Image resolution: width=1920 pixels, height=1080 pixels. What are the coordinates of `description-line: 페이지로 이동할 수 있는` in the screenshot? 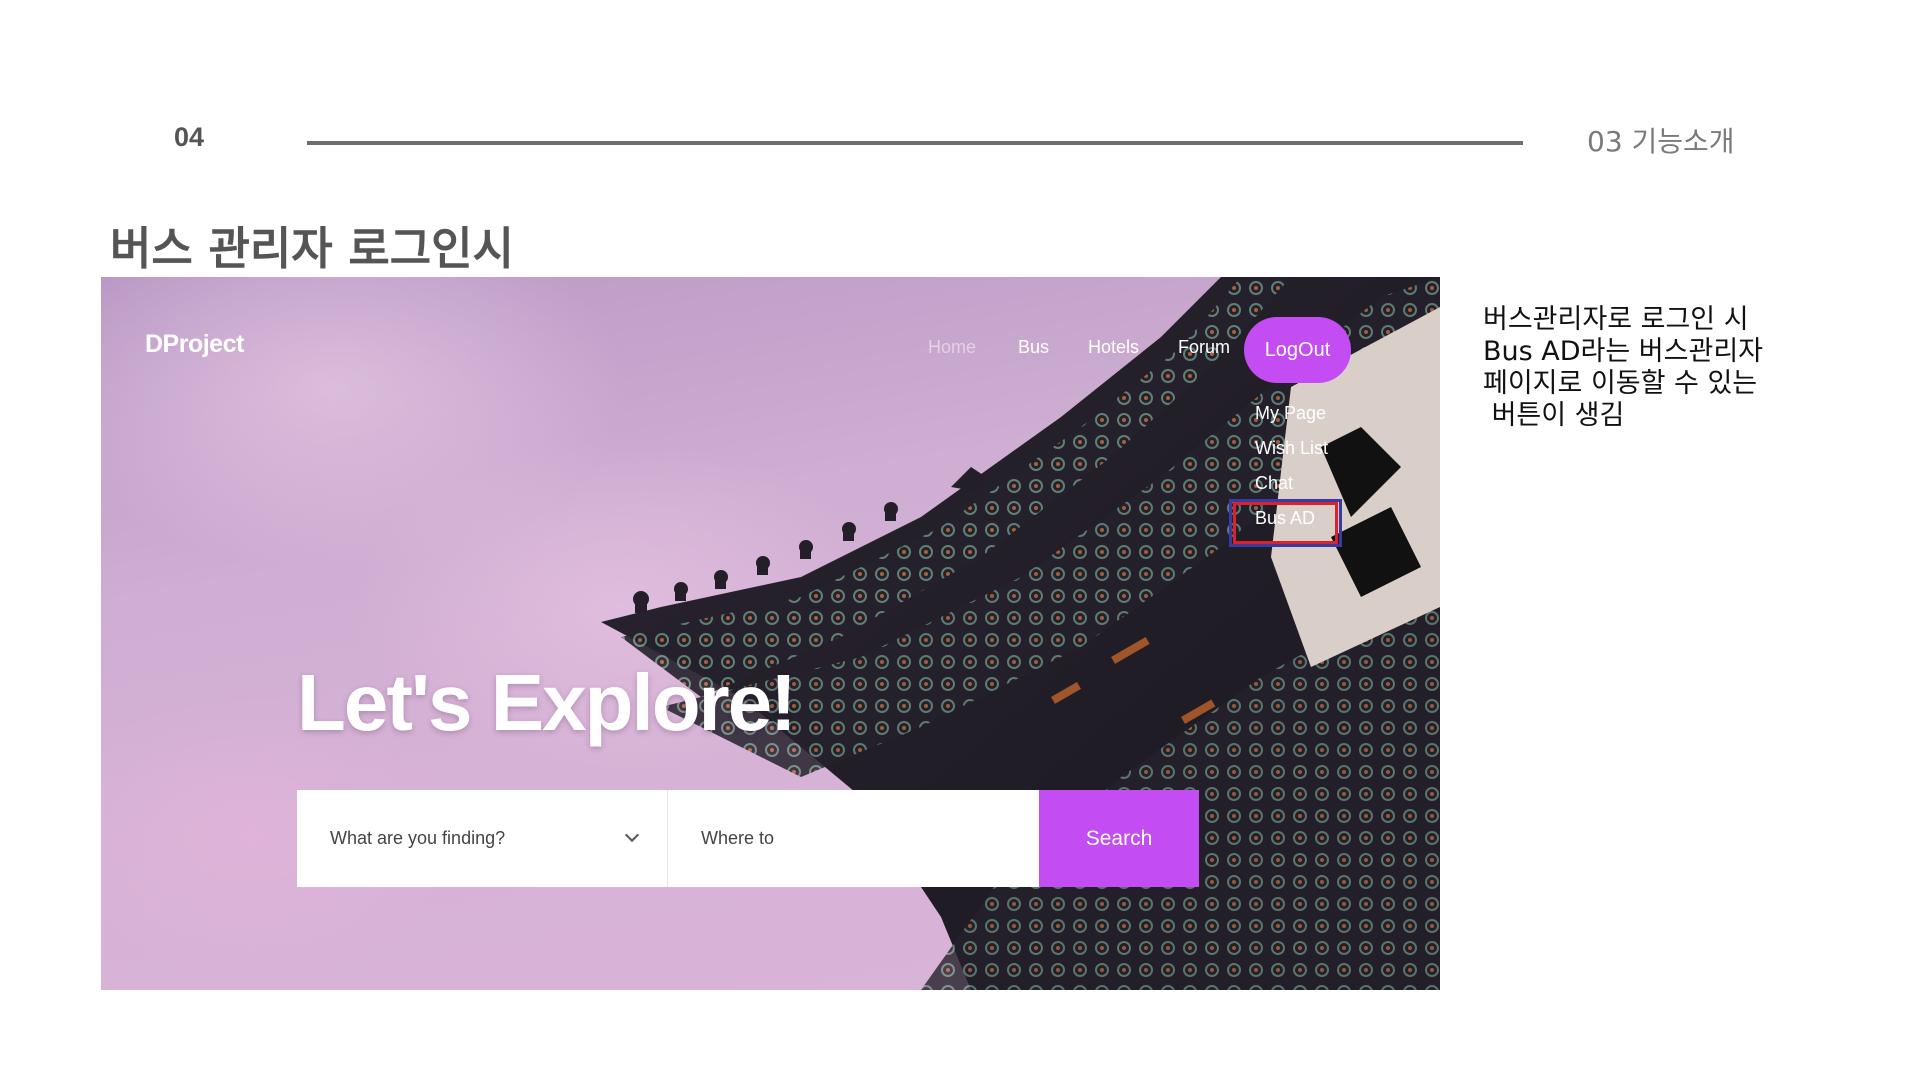 It's located at (1620, 383).